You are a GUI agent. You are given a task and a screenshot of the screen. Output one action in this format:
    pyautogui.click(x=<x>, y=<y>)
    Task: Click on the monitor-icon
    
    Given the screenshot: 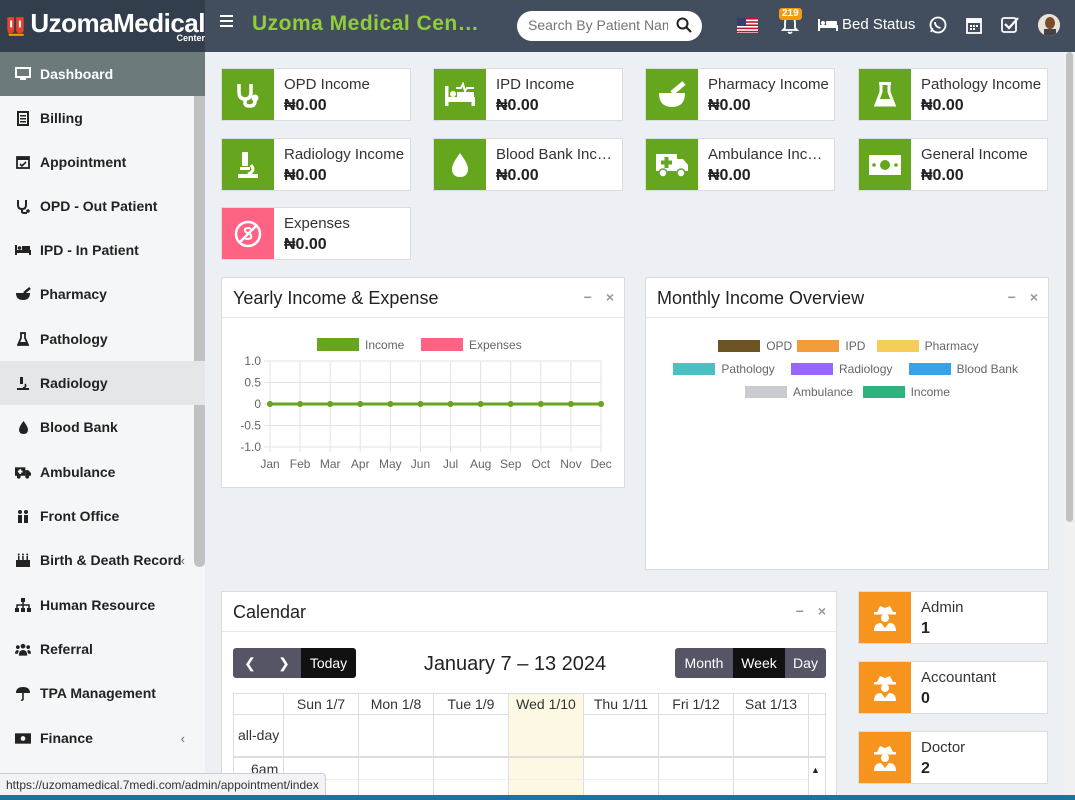 What is the action you would take?
    pyautogui.click(x=23, y=74)
    